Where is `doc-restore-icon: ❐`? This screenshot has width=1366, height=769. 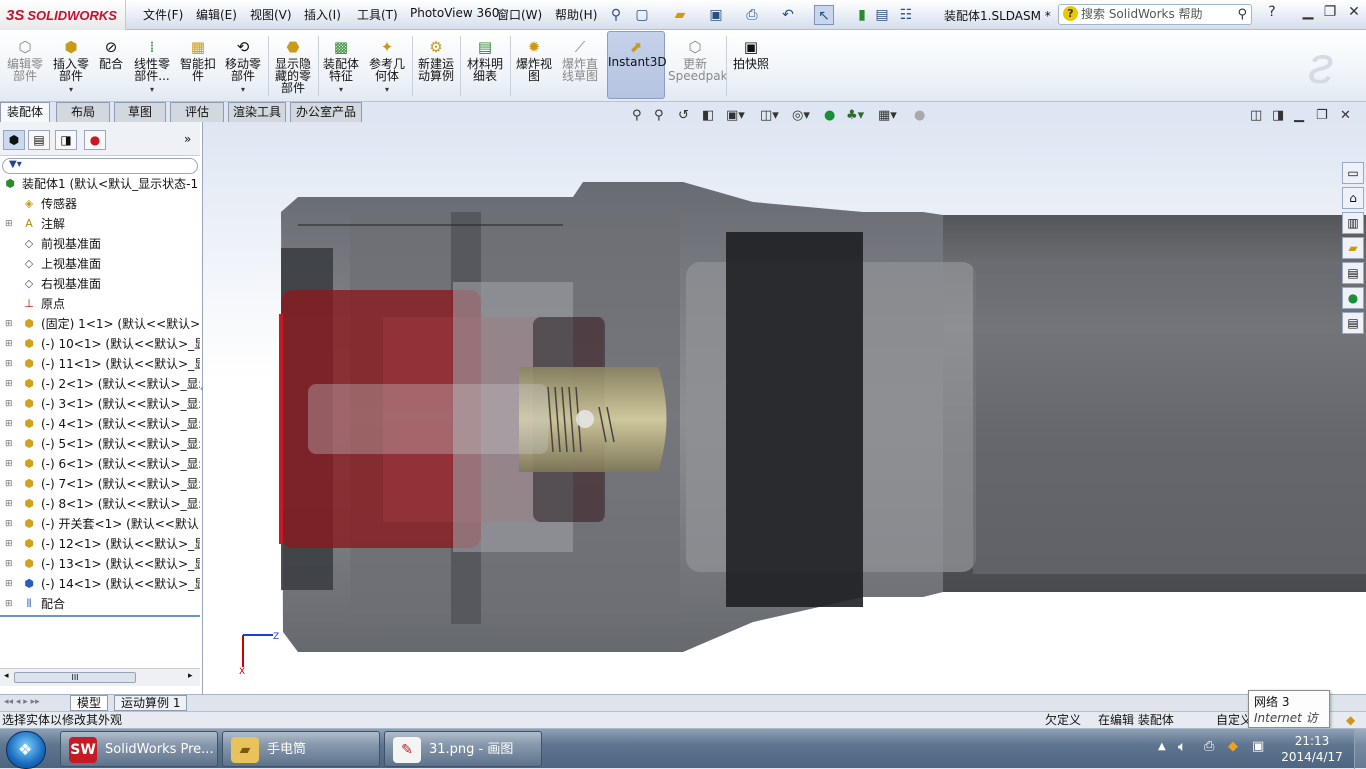 doc-restore-icon: ❐ is located at coordinates (1322, 115).